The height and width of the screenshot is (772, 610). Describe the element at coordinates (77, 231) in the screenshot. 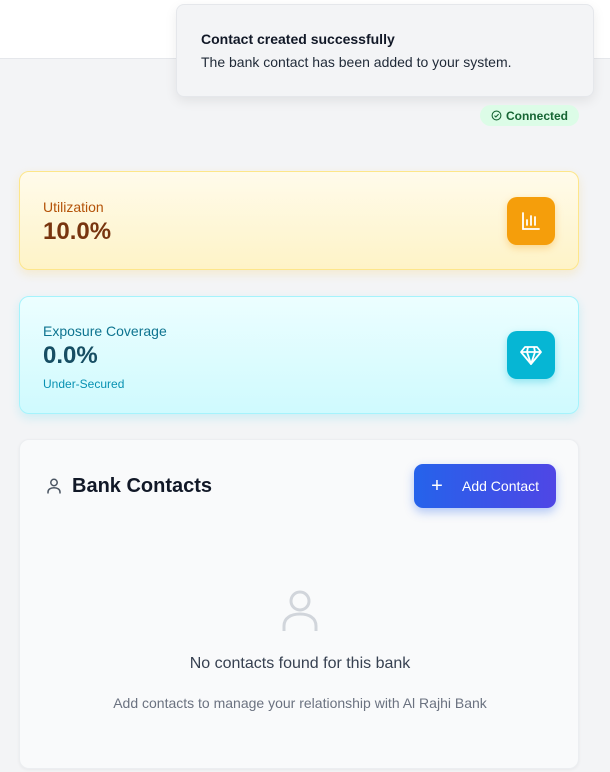

I see `utilization-value: 10.0%` at that location.